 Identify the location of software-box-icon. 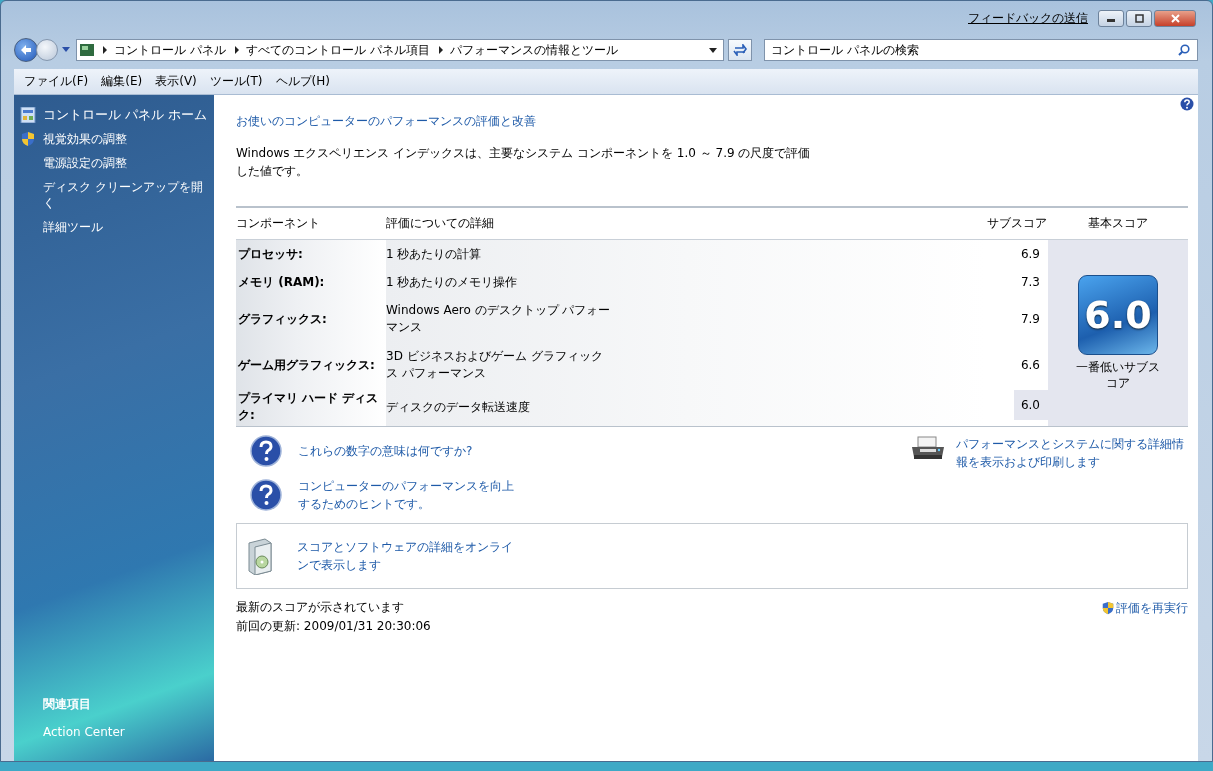
(260, 556).